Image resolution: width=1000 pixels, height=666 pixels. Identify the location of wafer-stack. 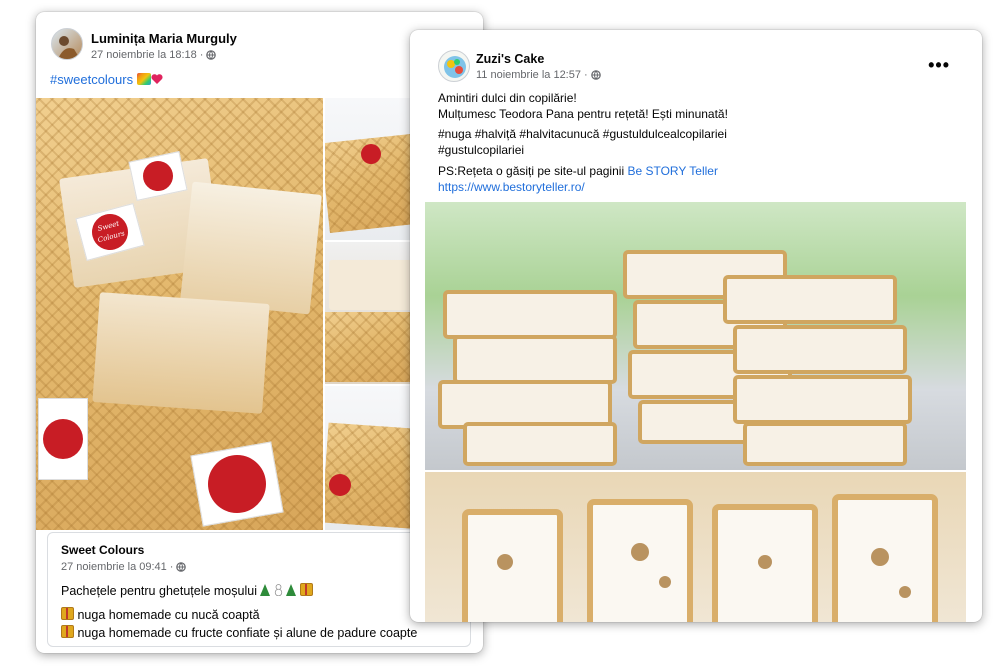
(372, 347).